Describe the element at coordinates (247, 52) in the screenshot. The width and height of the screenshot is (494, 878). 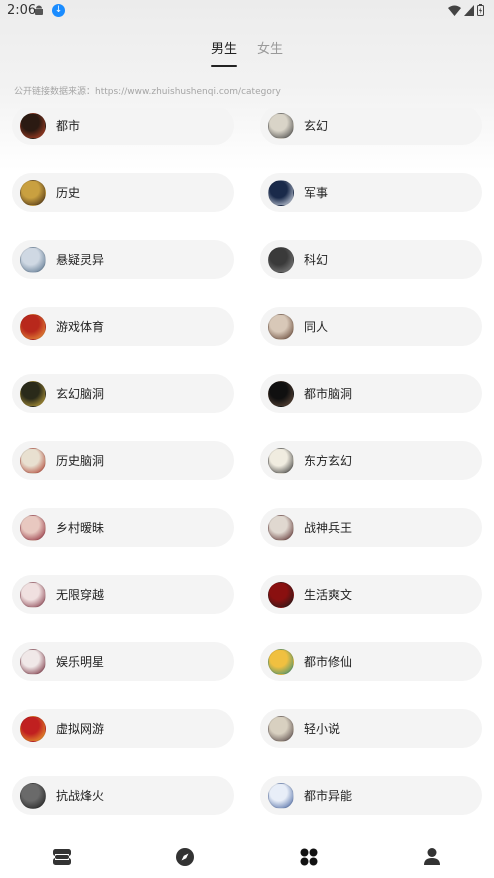
I see `gender-tabs: 男生 女生` at that location.